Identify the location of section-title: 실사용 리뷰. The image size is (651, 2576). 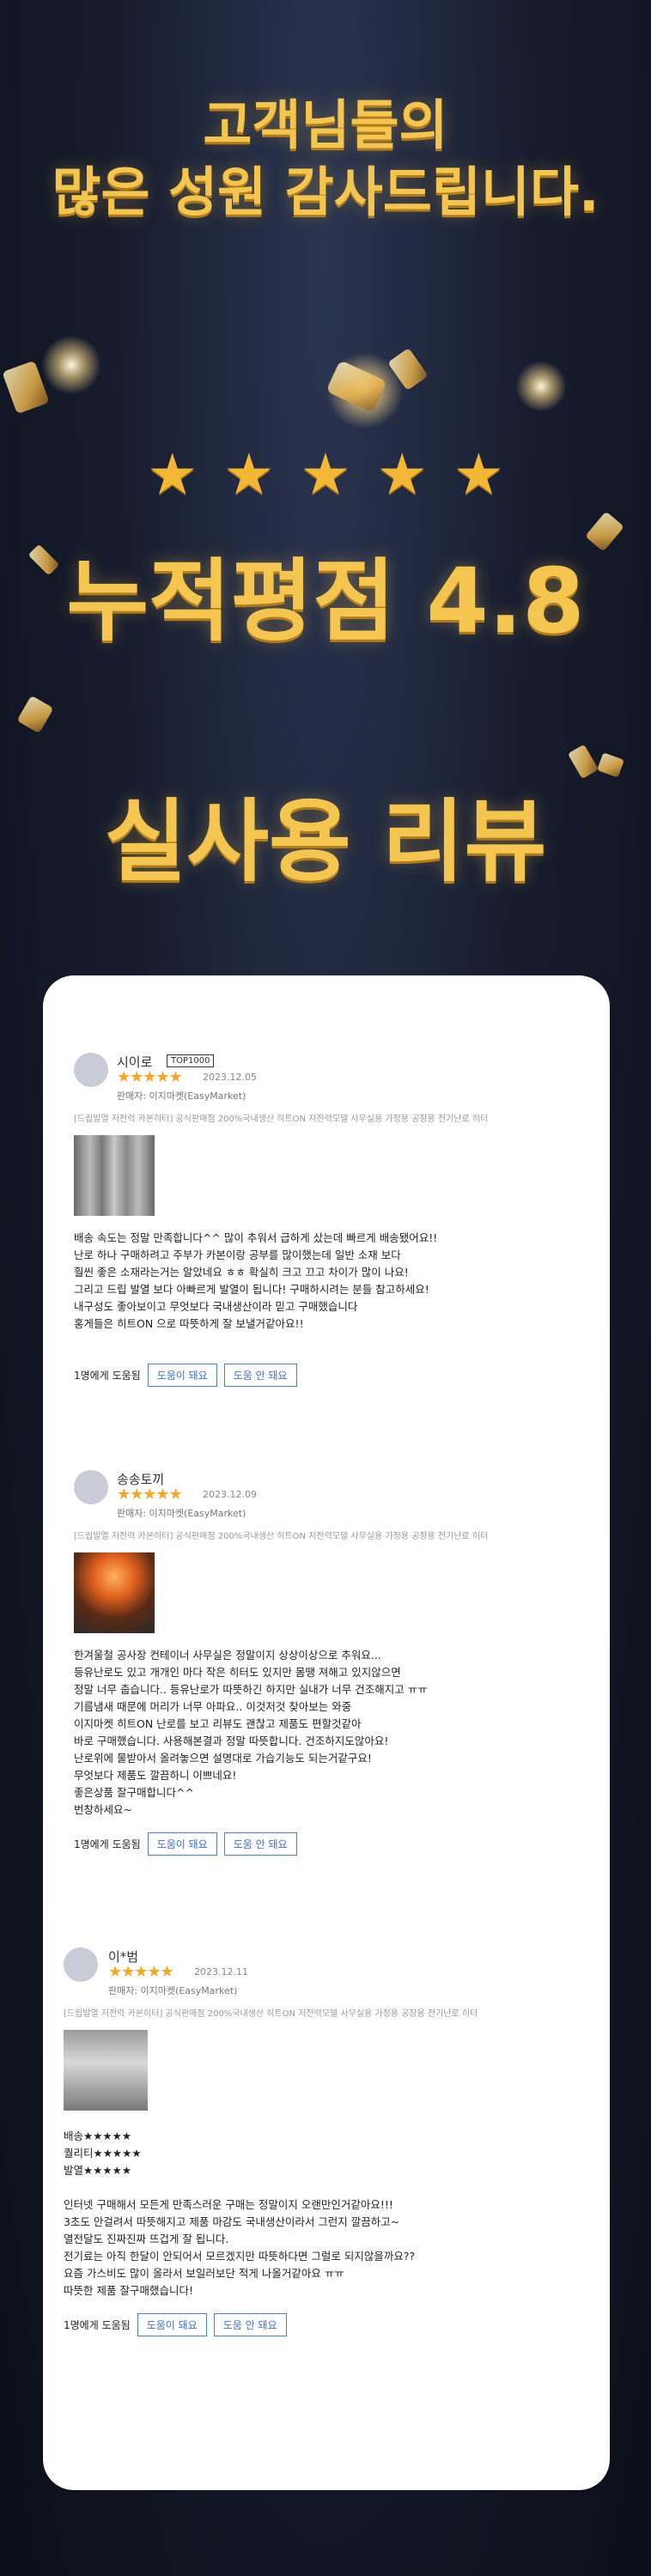
(325, 841).